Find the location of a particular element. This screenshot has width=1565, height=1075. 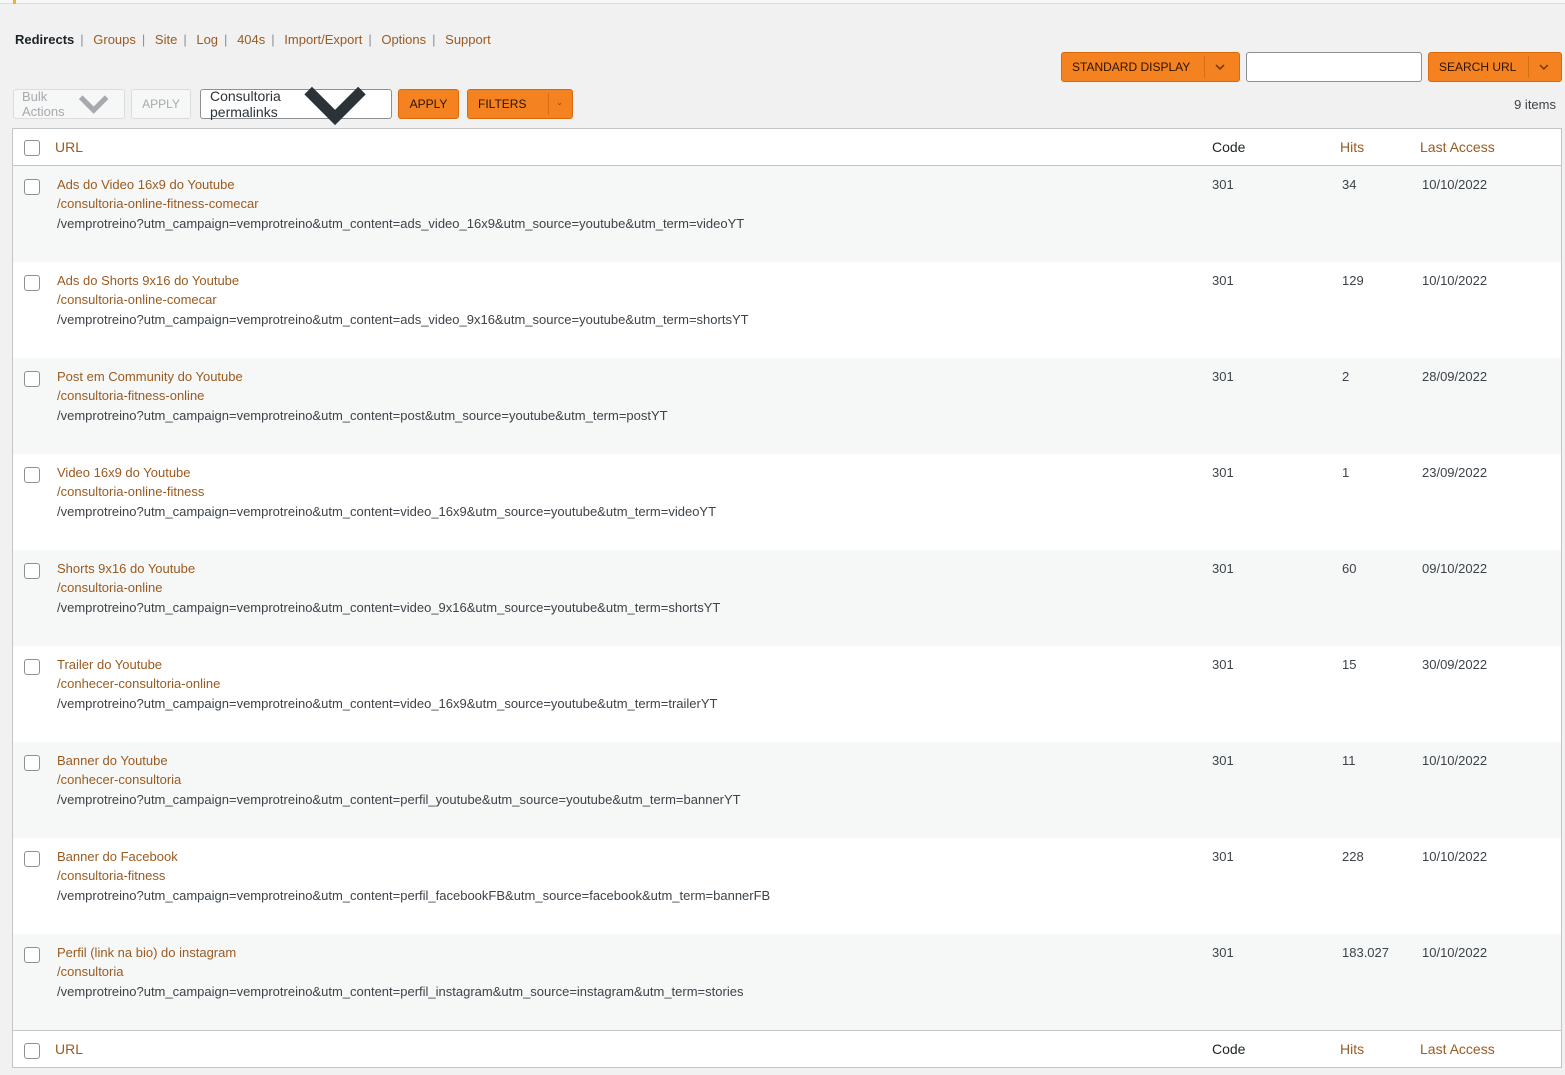

redirect-last-access: 09/10/2022 is located at coordinates (1455, 568).